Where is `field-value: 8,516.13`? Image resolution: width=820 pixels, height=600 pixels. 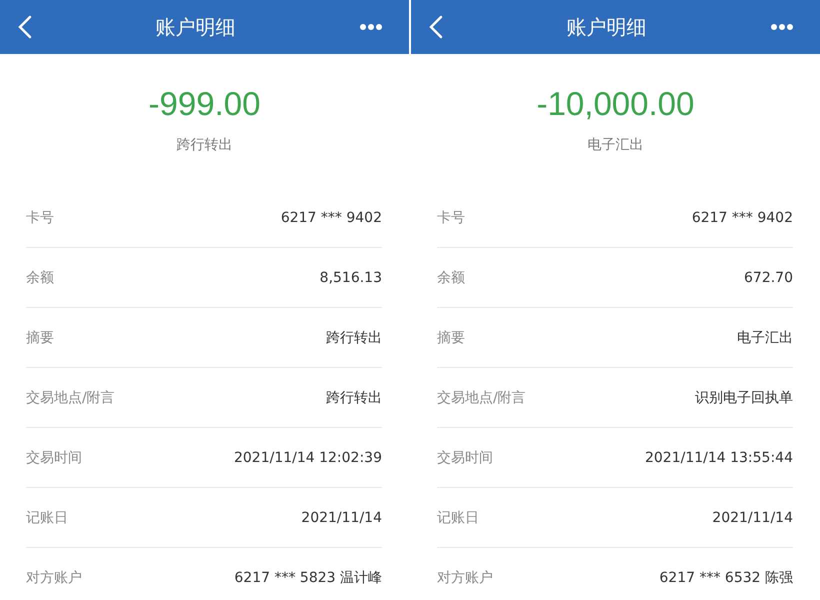 field-value: 8,516.13 is located at coordinates (351, 278).